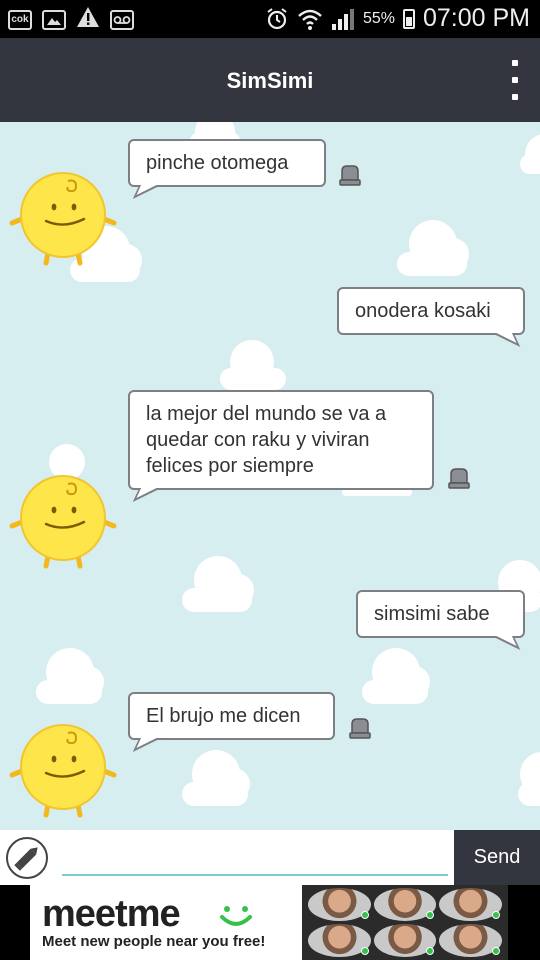 The image size is (540, 960). What do you see at coordinates (217, 163) in the screenshot?
I see `message-text: pinche otomega` at bounding box center [217, 163].